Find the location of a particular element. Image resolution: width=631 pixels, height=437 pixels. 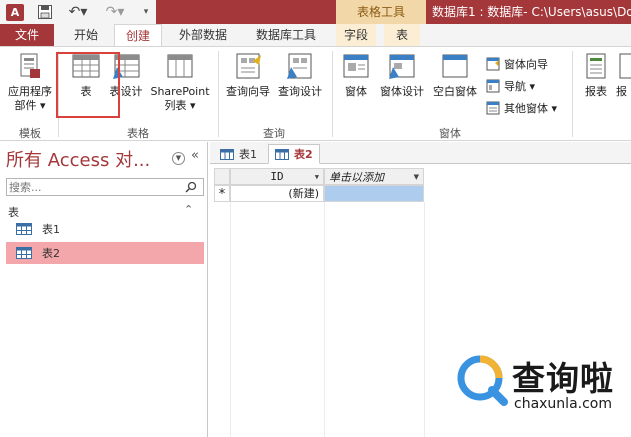

blank-form-icon is located at coordinates (455, 66).